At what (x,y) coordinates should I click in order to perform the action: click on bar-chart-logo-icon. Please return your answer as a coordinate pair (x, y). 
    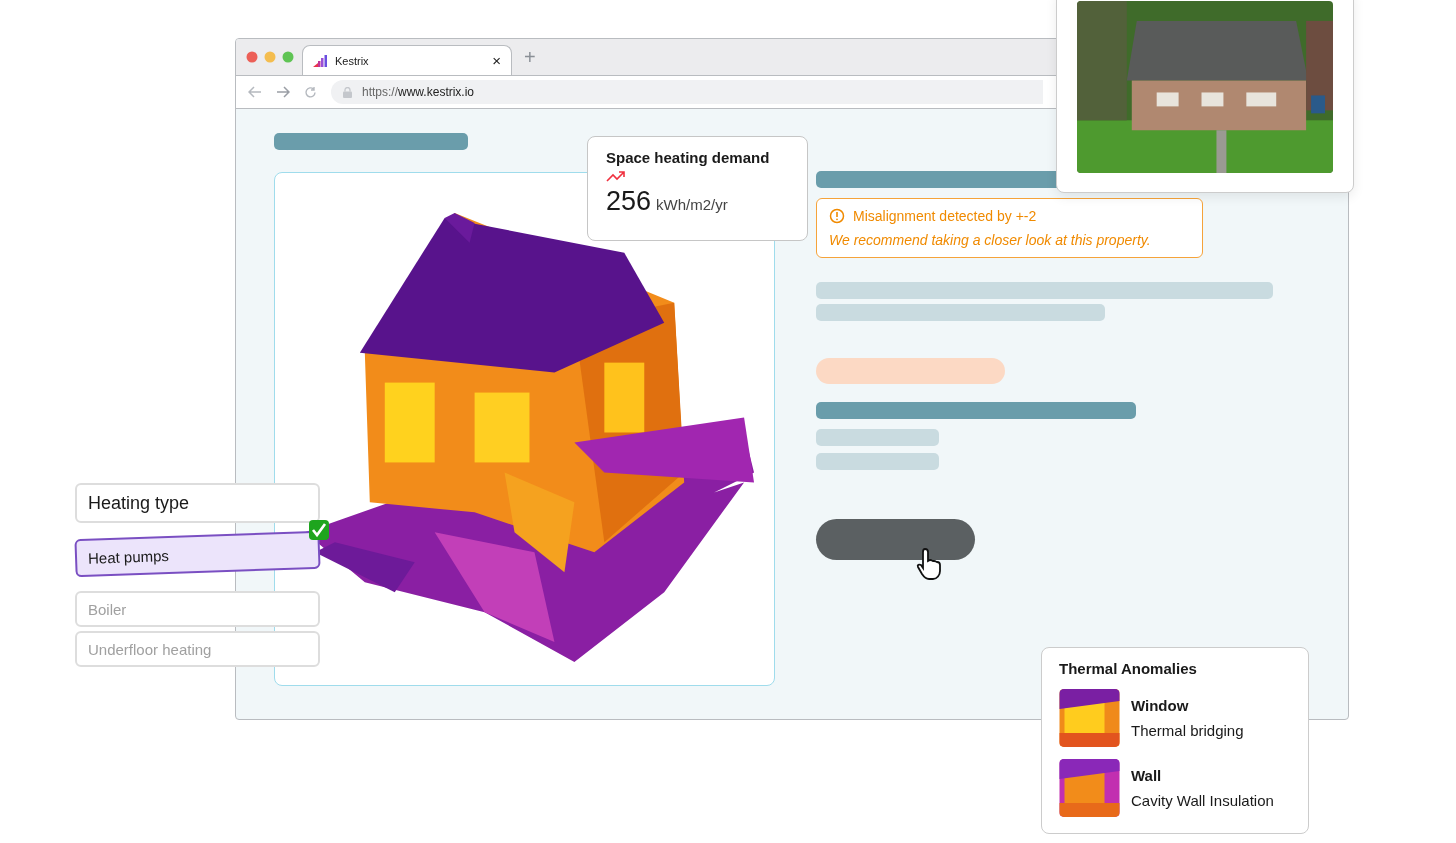
    Looking at the image, I should click on (320, 60).